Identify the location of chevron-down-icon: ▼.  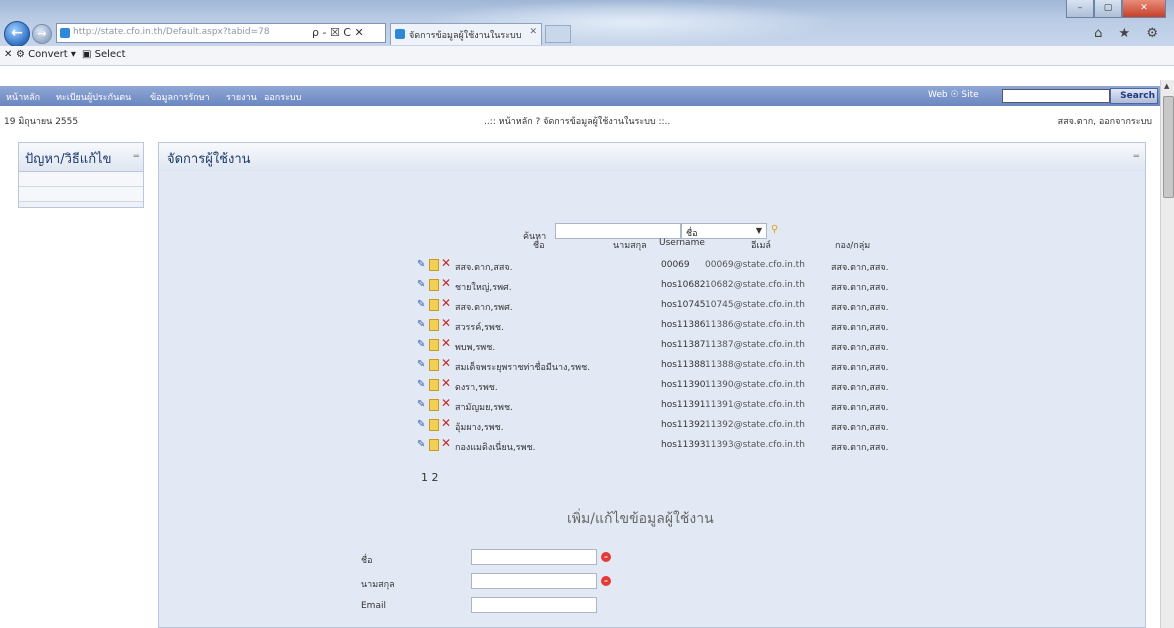
(758, 230).